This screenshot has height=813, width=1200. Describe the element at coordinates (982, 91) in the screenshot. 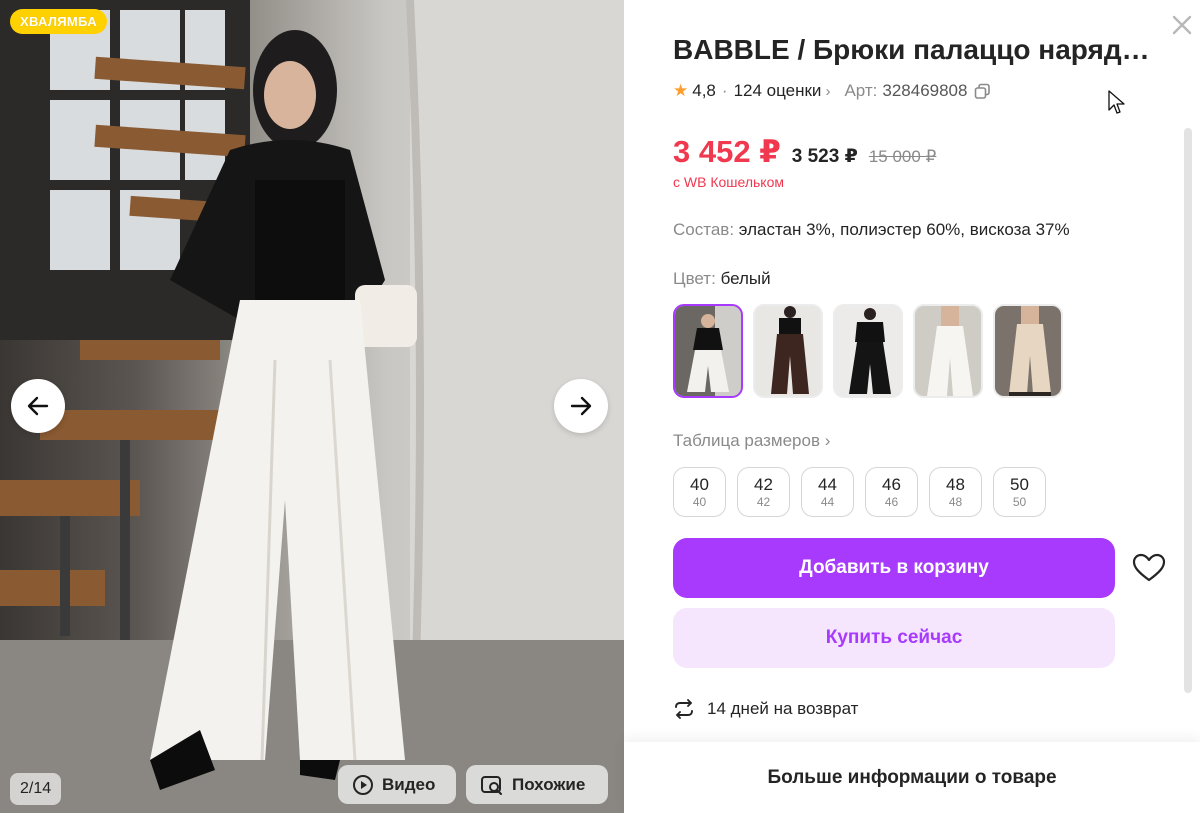

I see `copy-icon` at that location.